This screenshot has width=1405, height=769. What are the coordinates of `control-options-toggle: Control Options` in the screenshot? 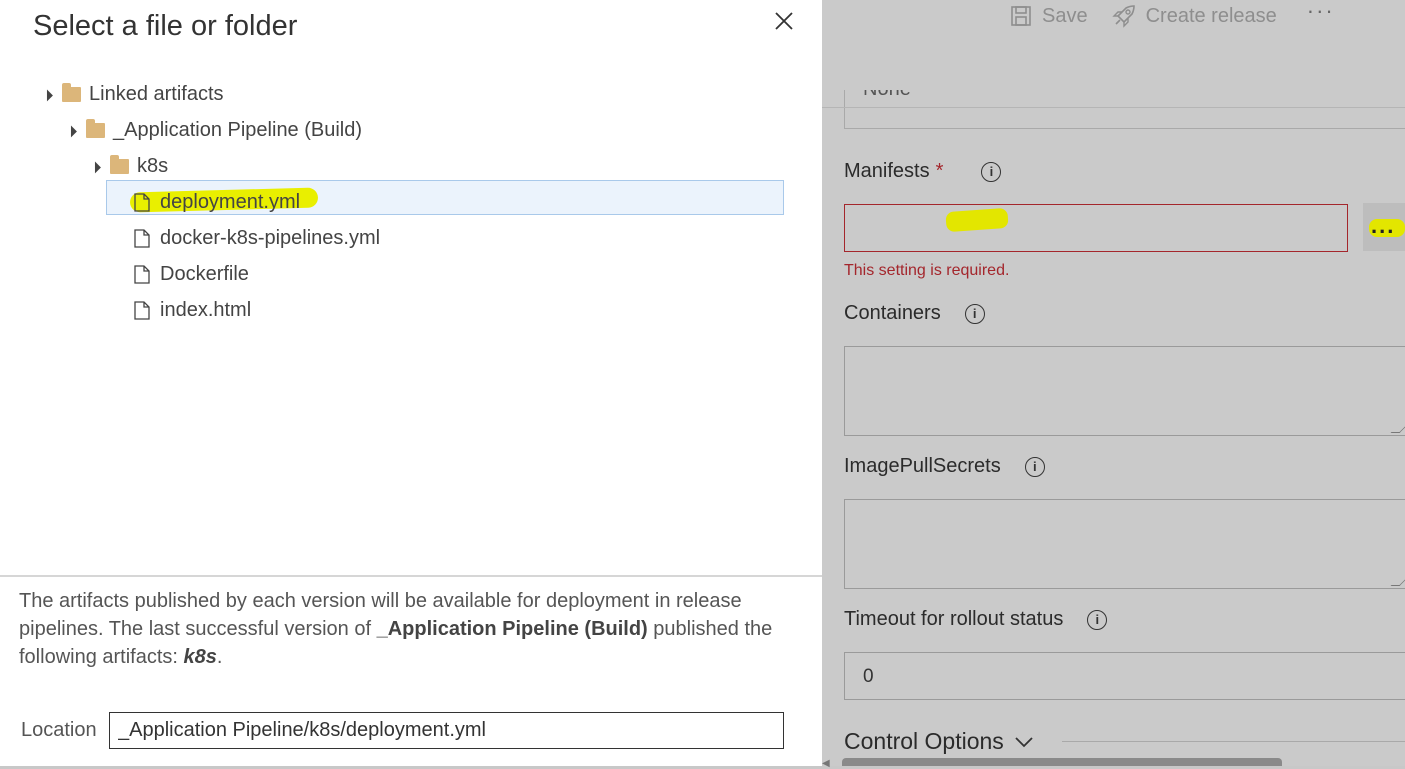 It's located at (939, 741).